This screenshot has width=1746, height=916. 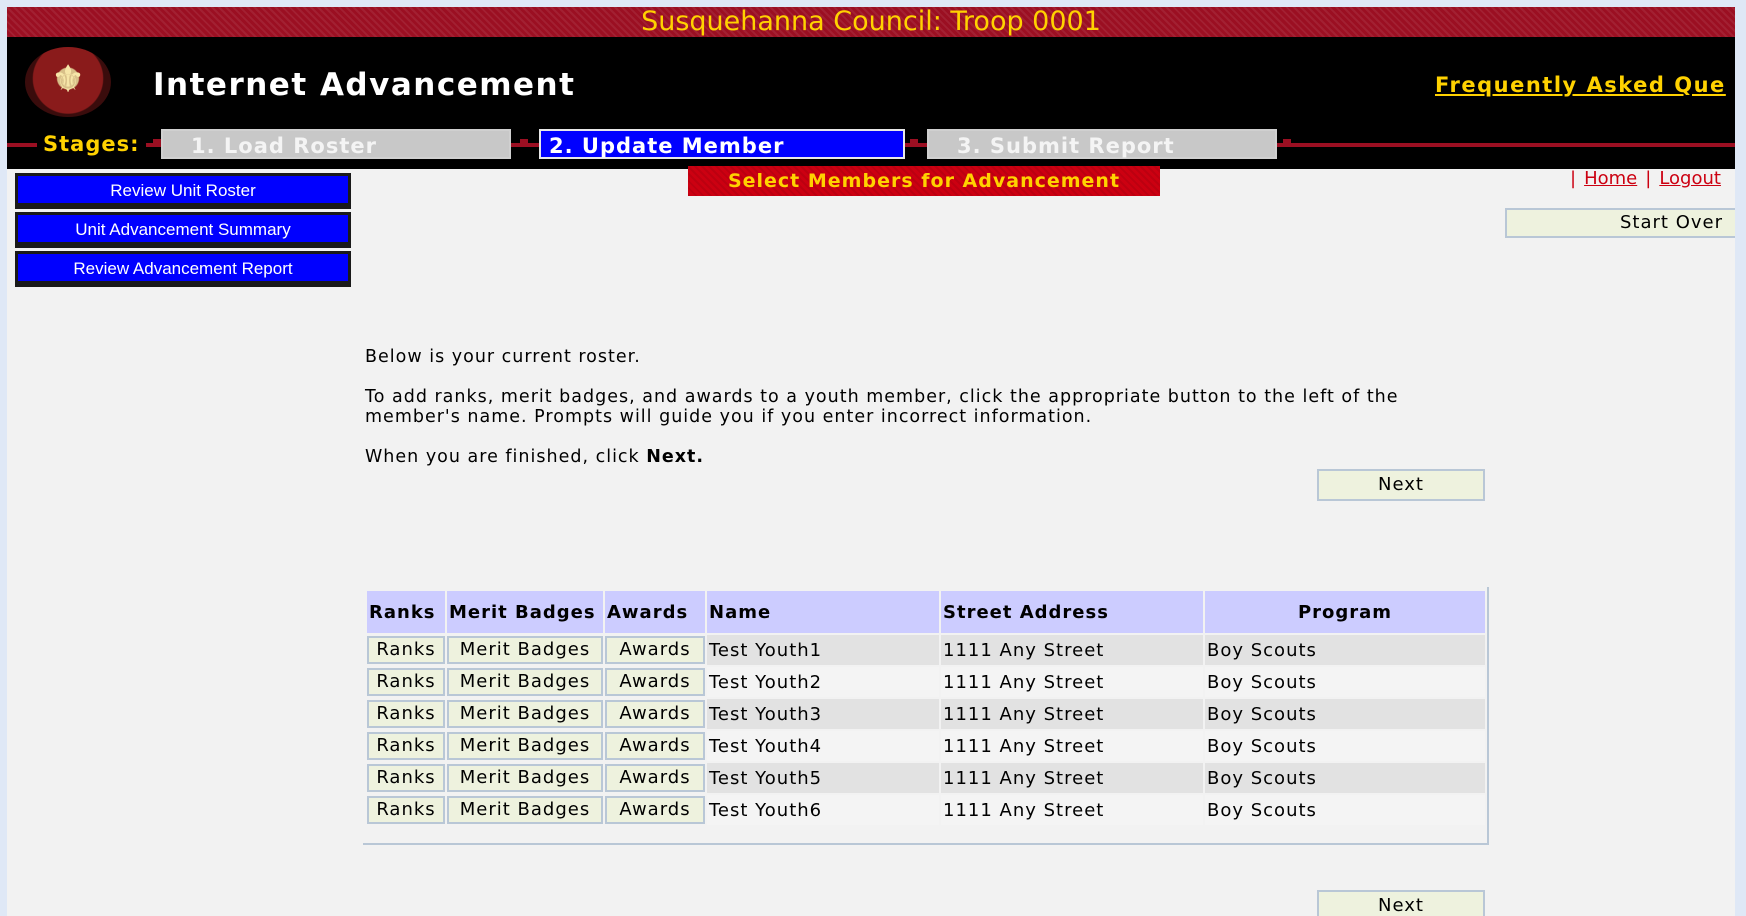 What do you see at coordinates (823, 778) in the screenshot?
I see `member-name: Test Youth5` at bounding box center [823, 778].